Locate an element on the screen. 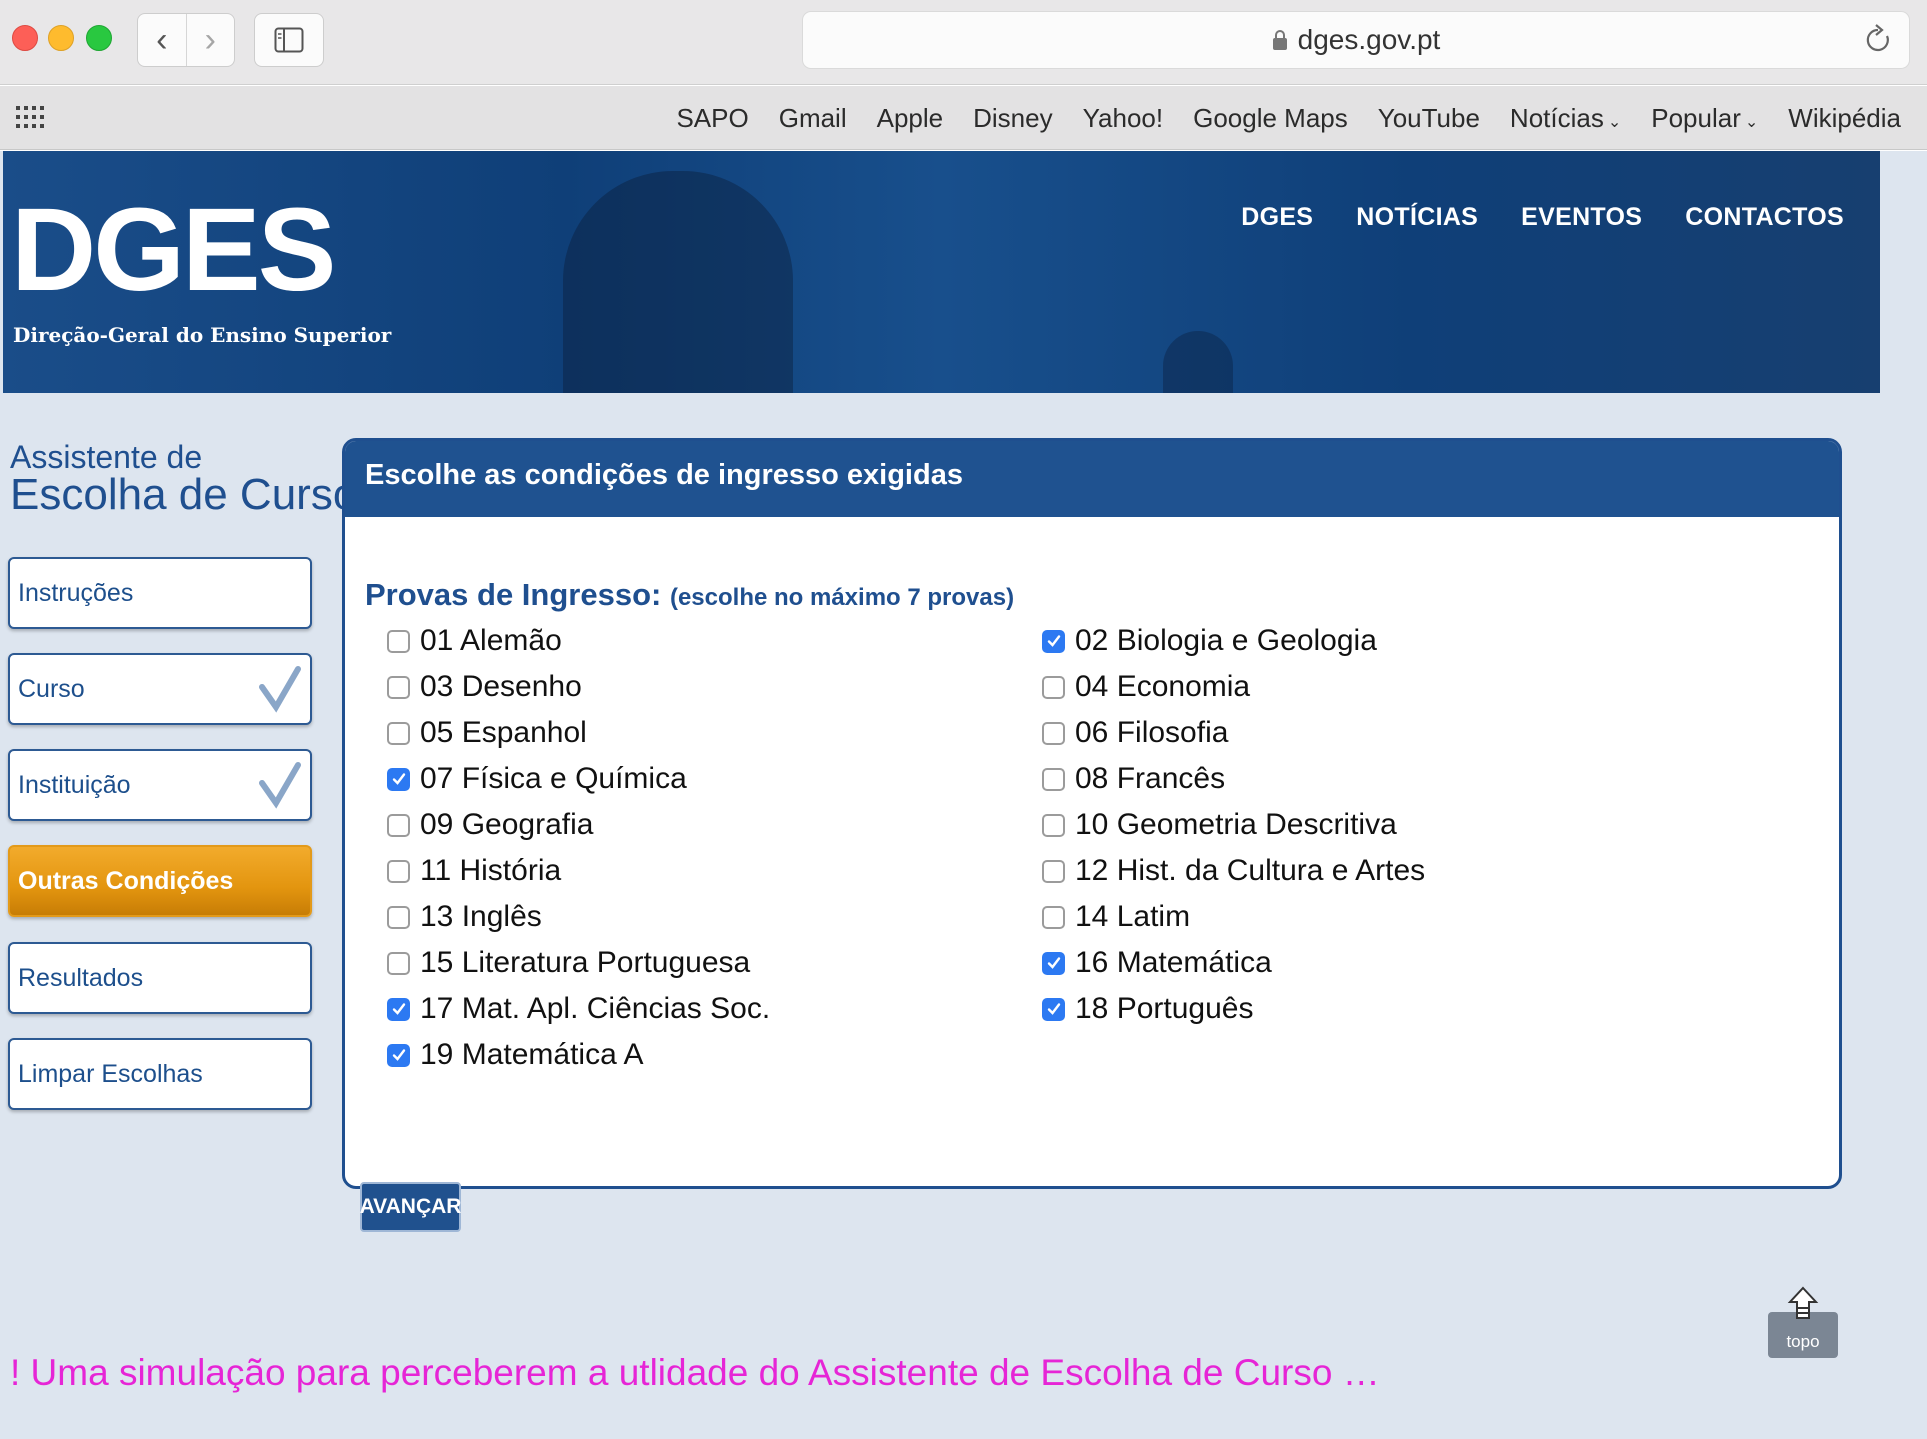 This screenshot has height=1439, width=1927. sidebar-step-button: Instruções is located at coordinates (160, 593).